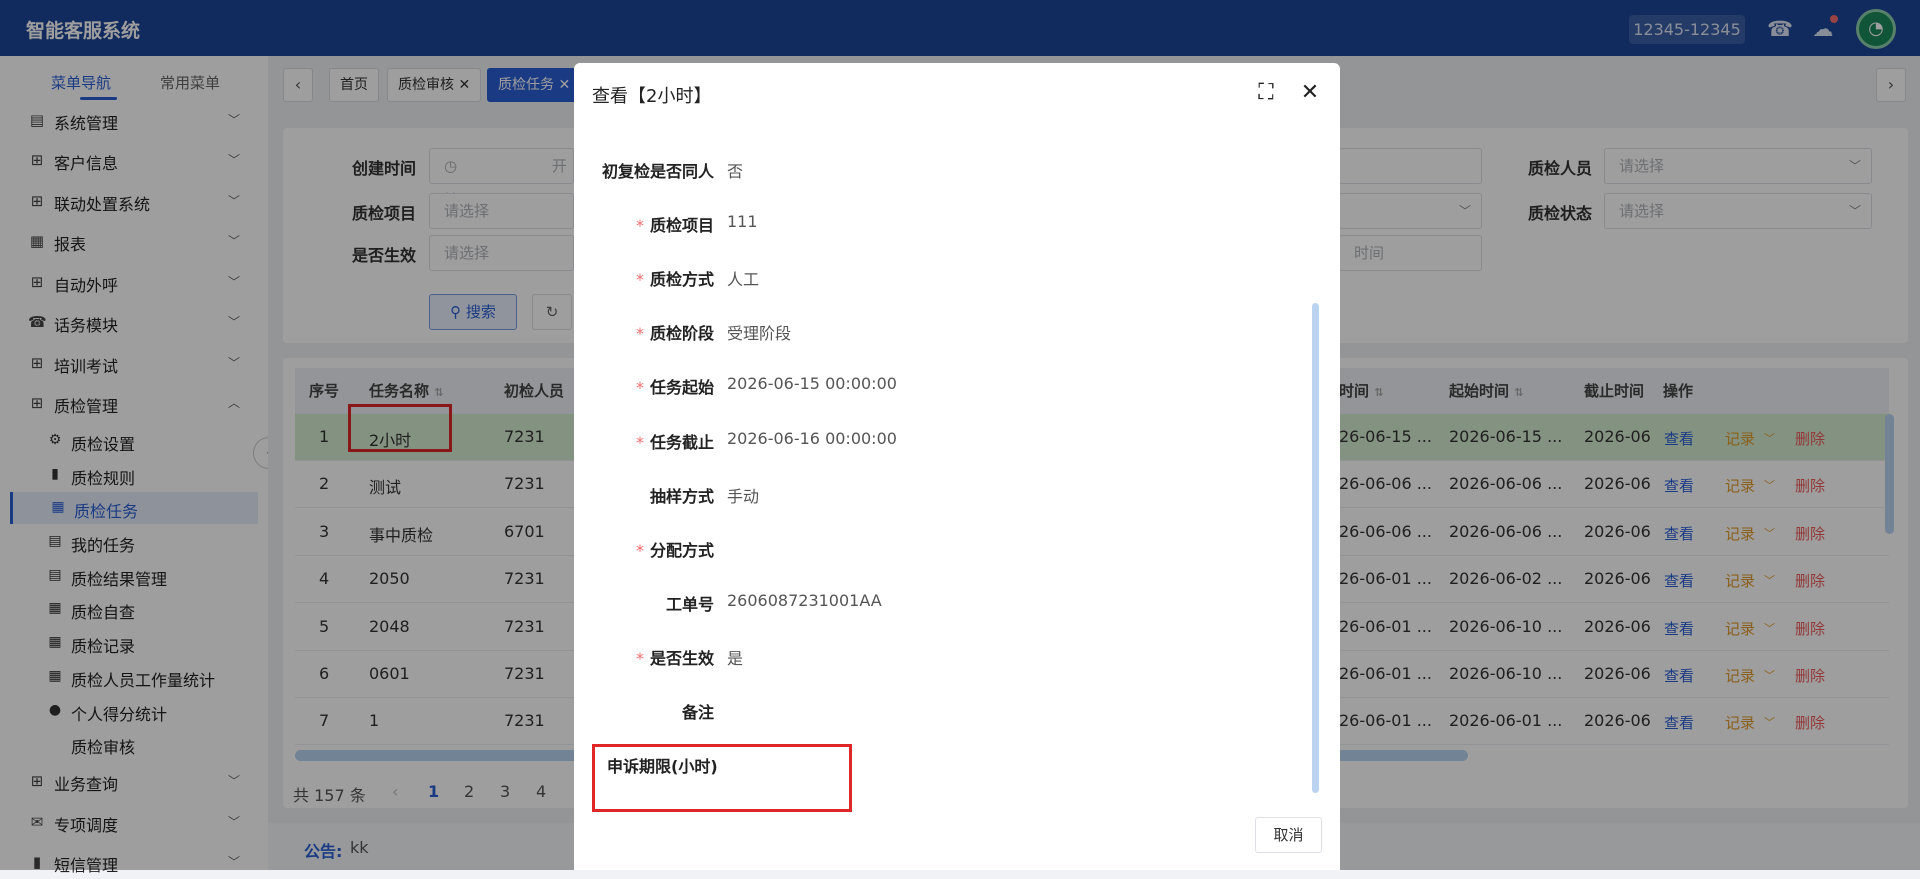  What do you see at coordinates (1266, 93) in the screenshot?
I see `fullscreen-icon: ⛶` at bounding box center [1266, 93].